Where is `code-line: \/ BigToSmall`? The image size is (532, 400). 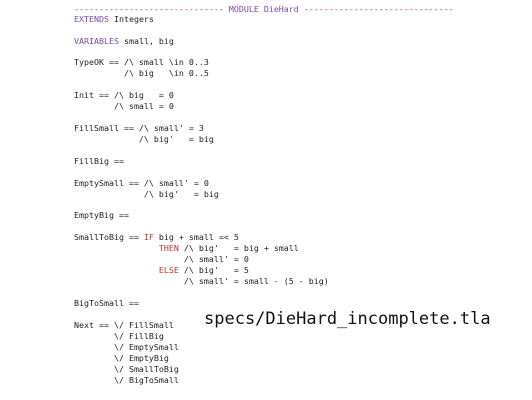 code-line: \/ BigToSmall is located at coordinates (126, 380).